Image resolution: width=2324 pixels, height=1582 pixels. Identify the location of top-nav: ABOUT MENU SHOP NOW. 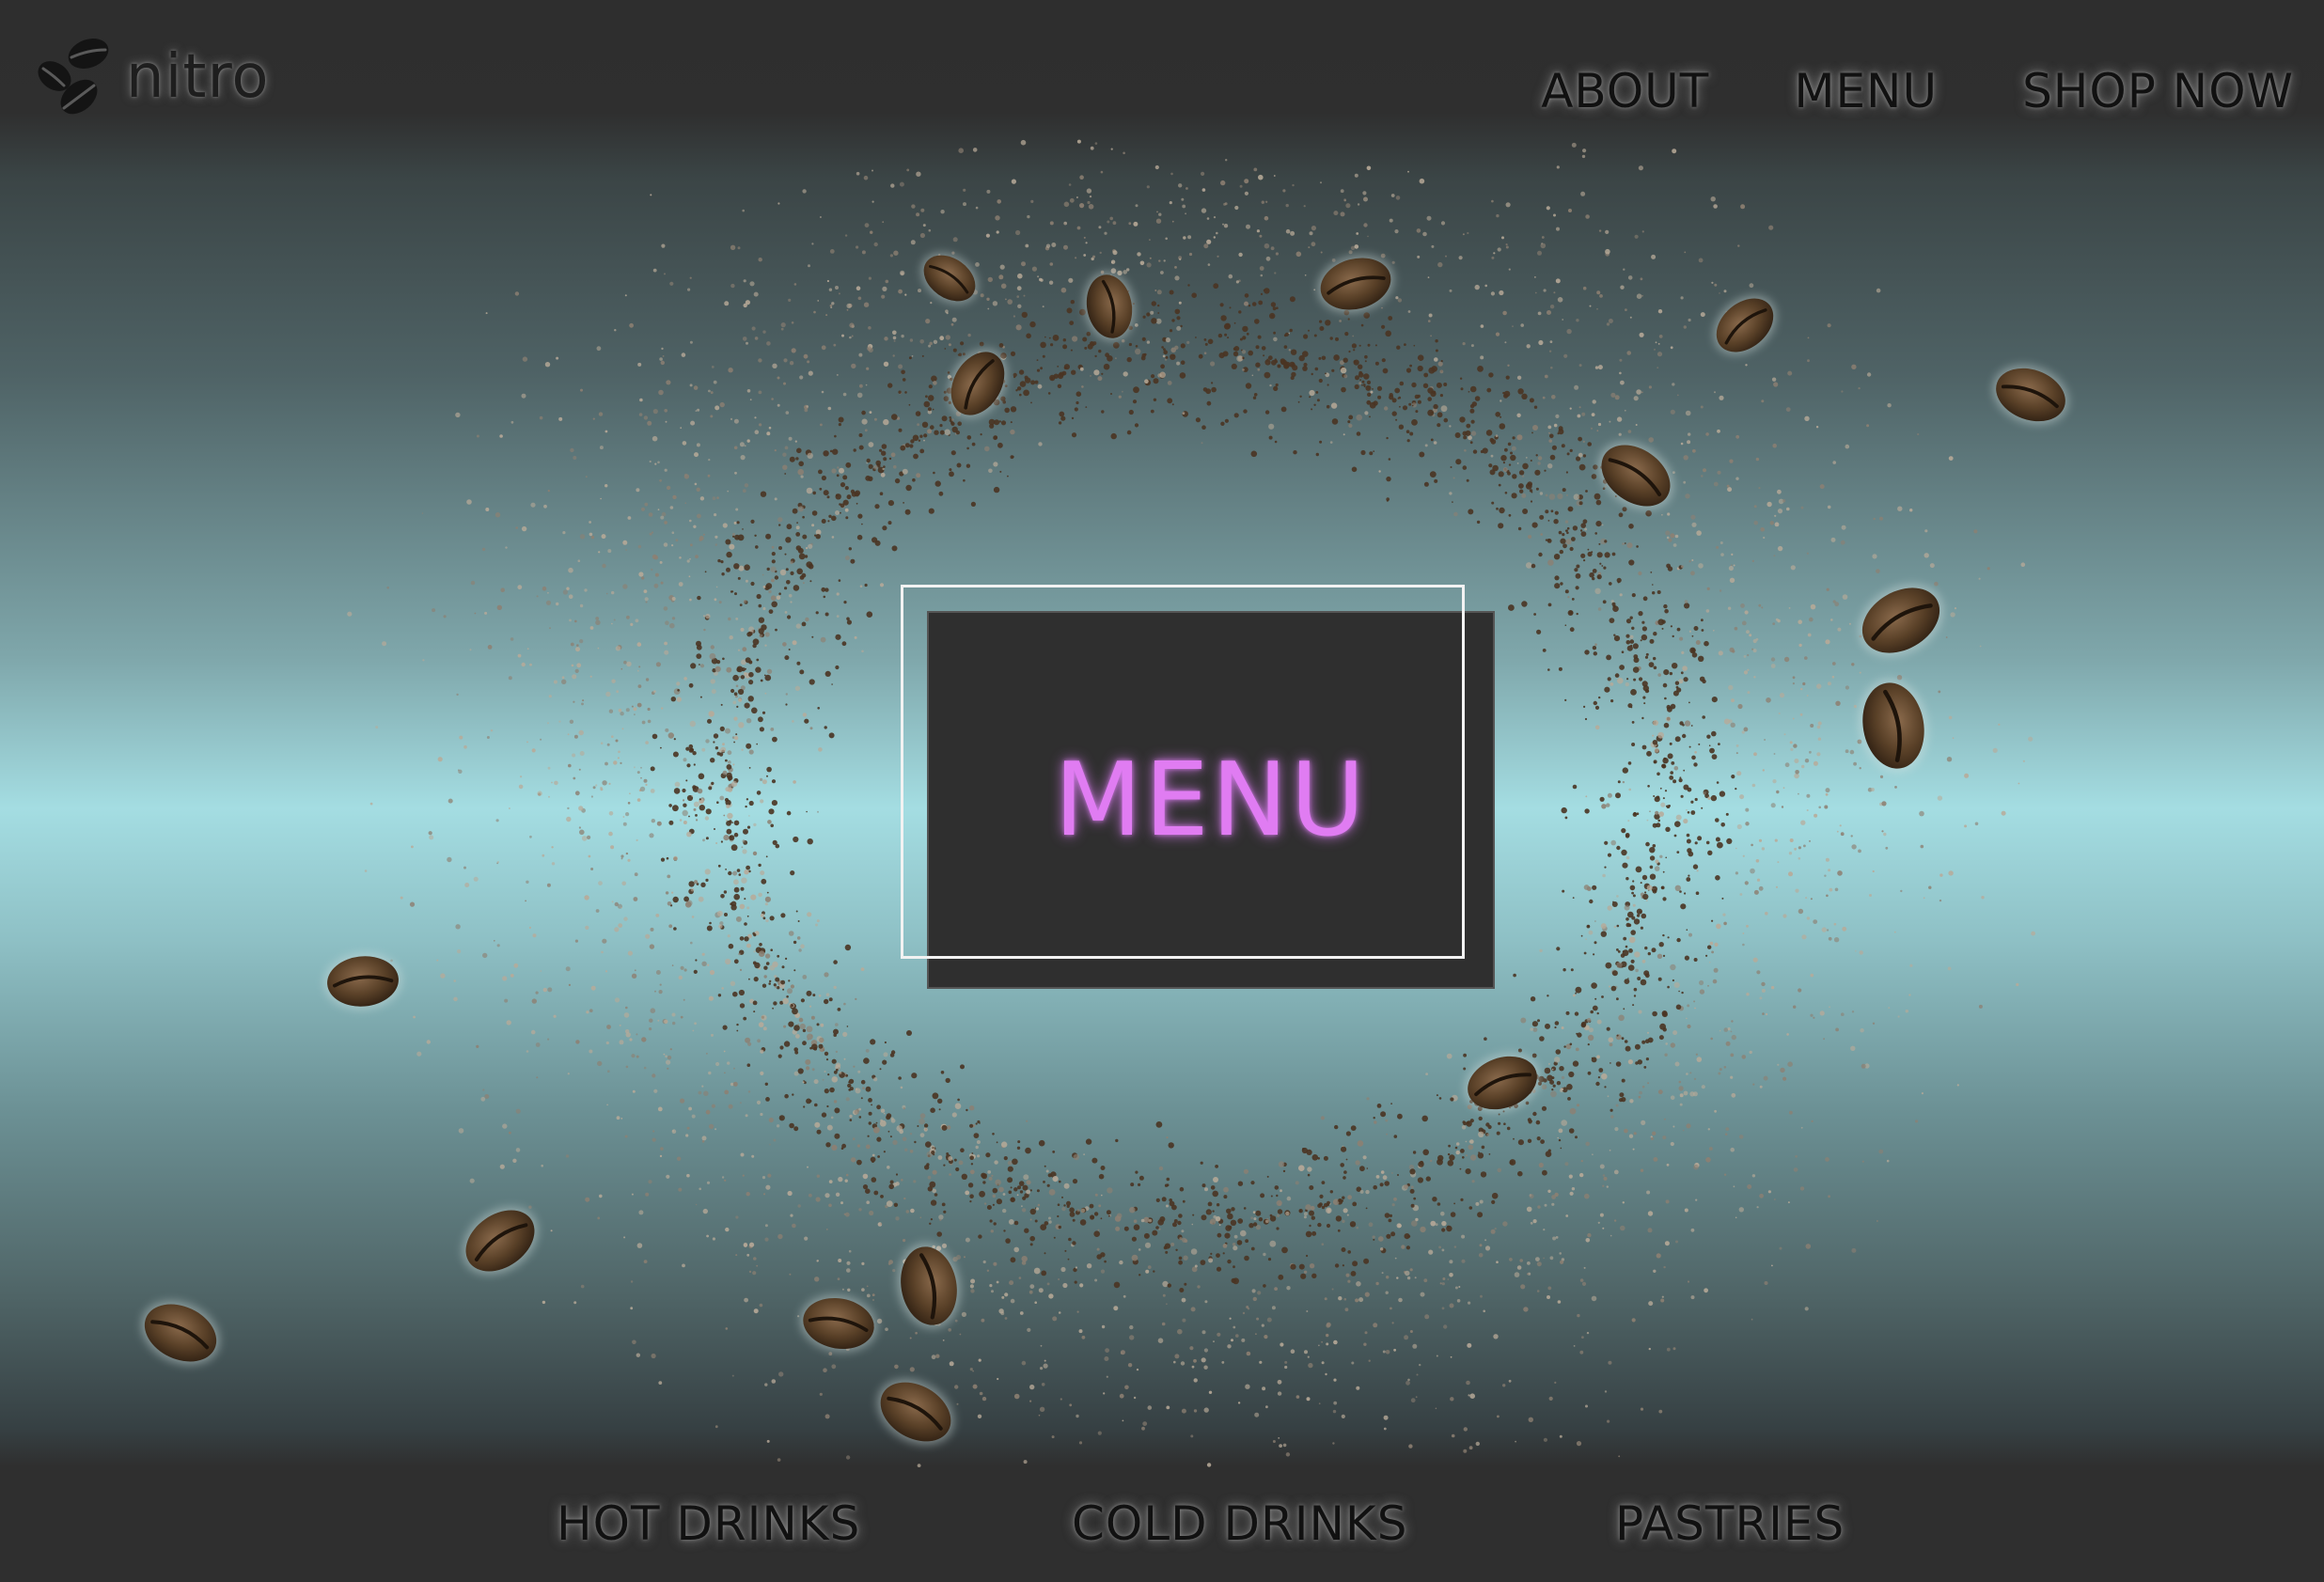
(1917, 91).